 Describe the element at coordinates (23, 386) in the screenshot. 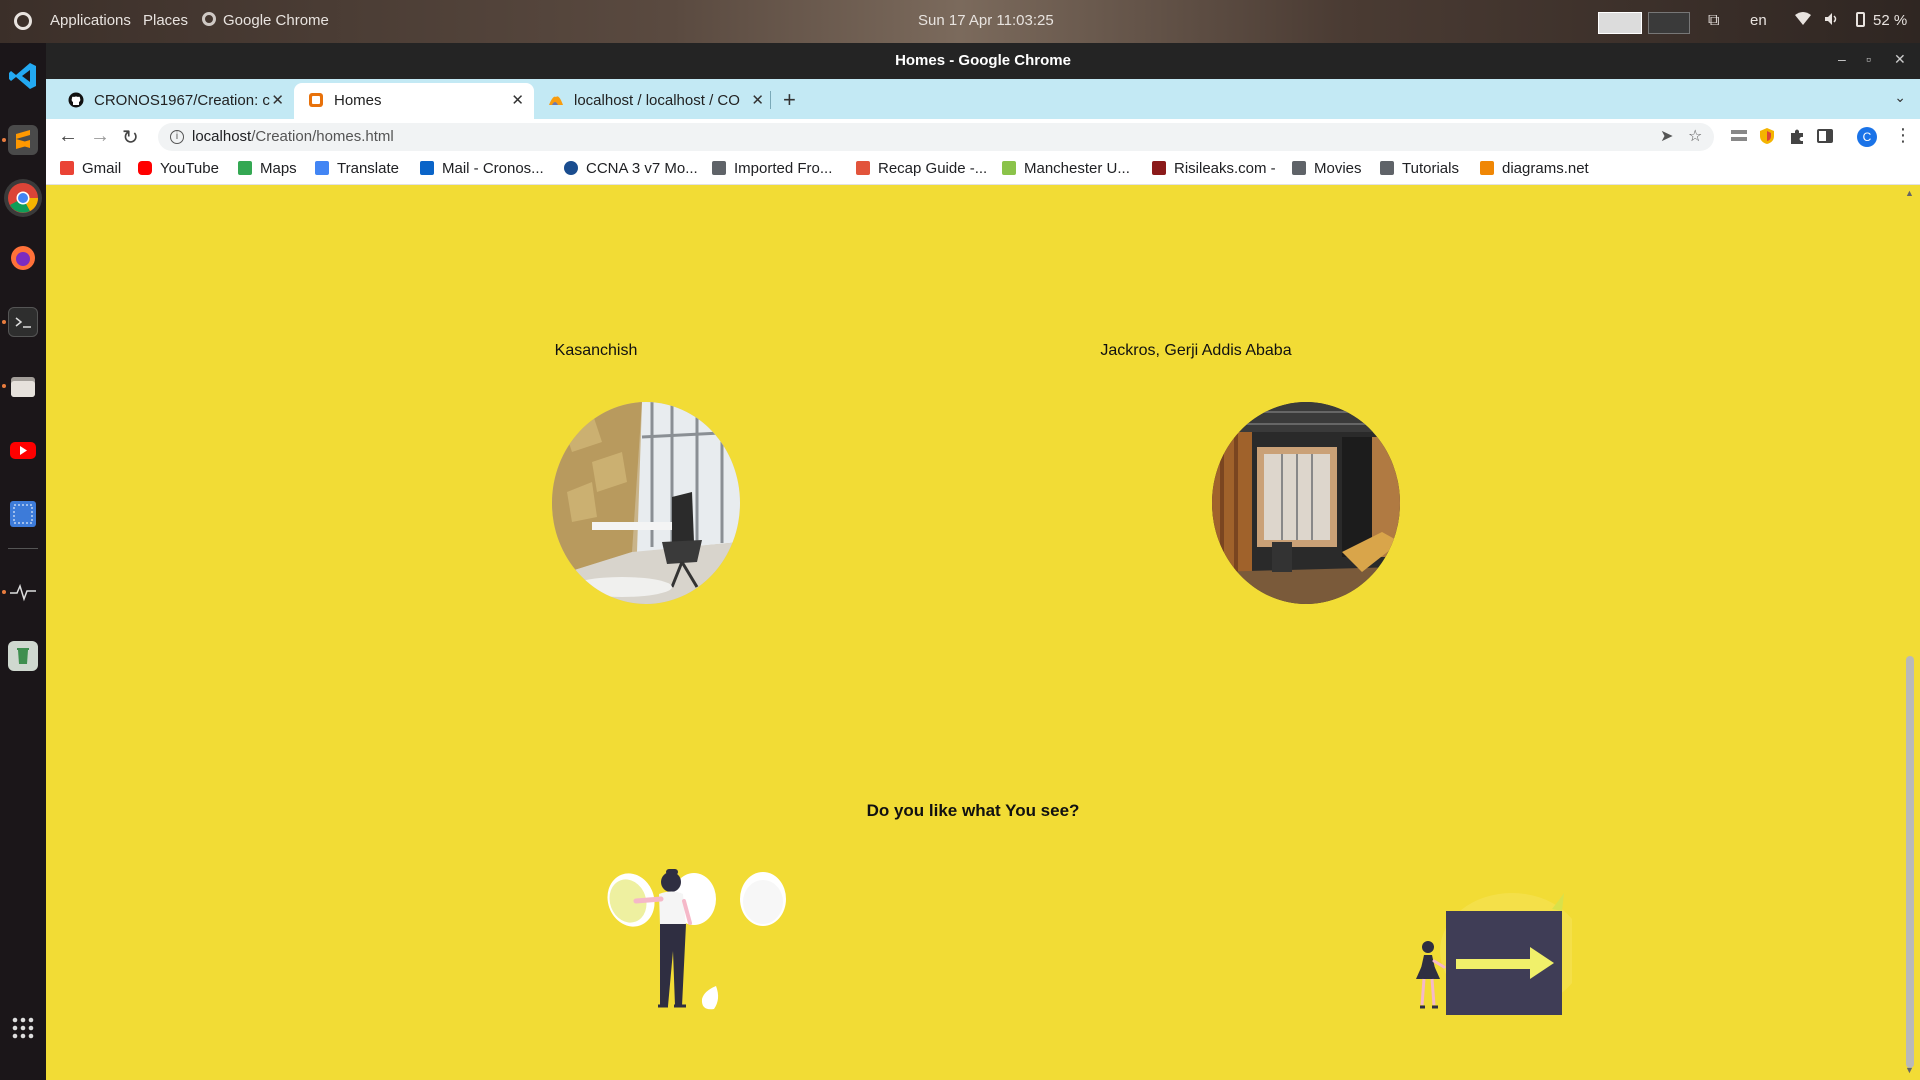

I see `files-icon` at that location.